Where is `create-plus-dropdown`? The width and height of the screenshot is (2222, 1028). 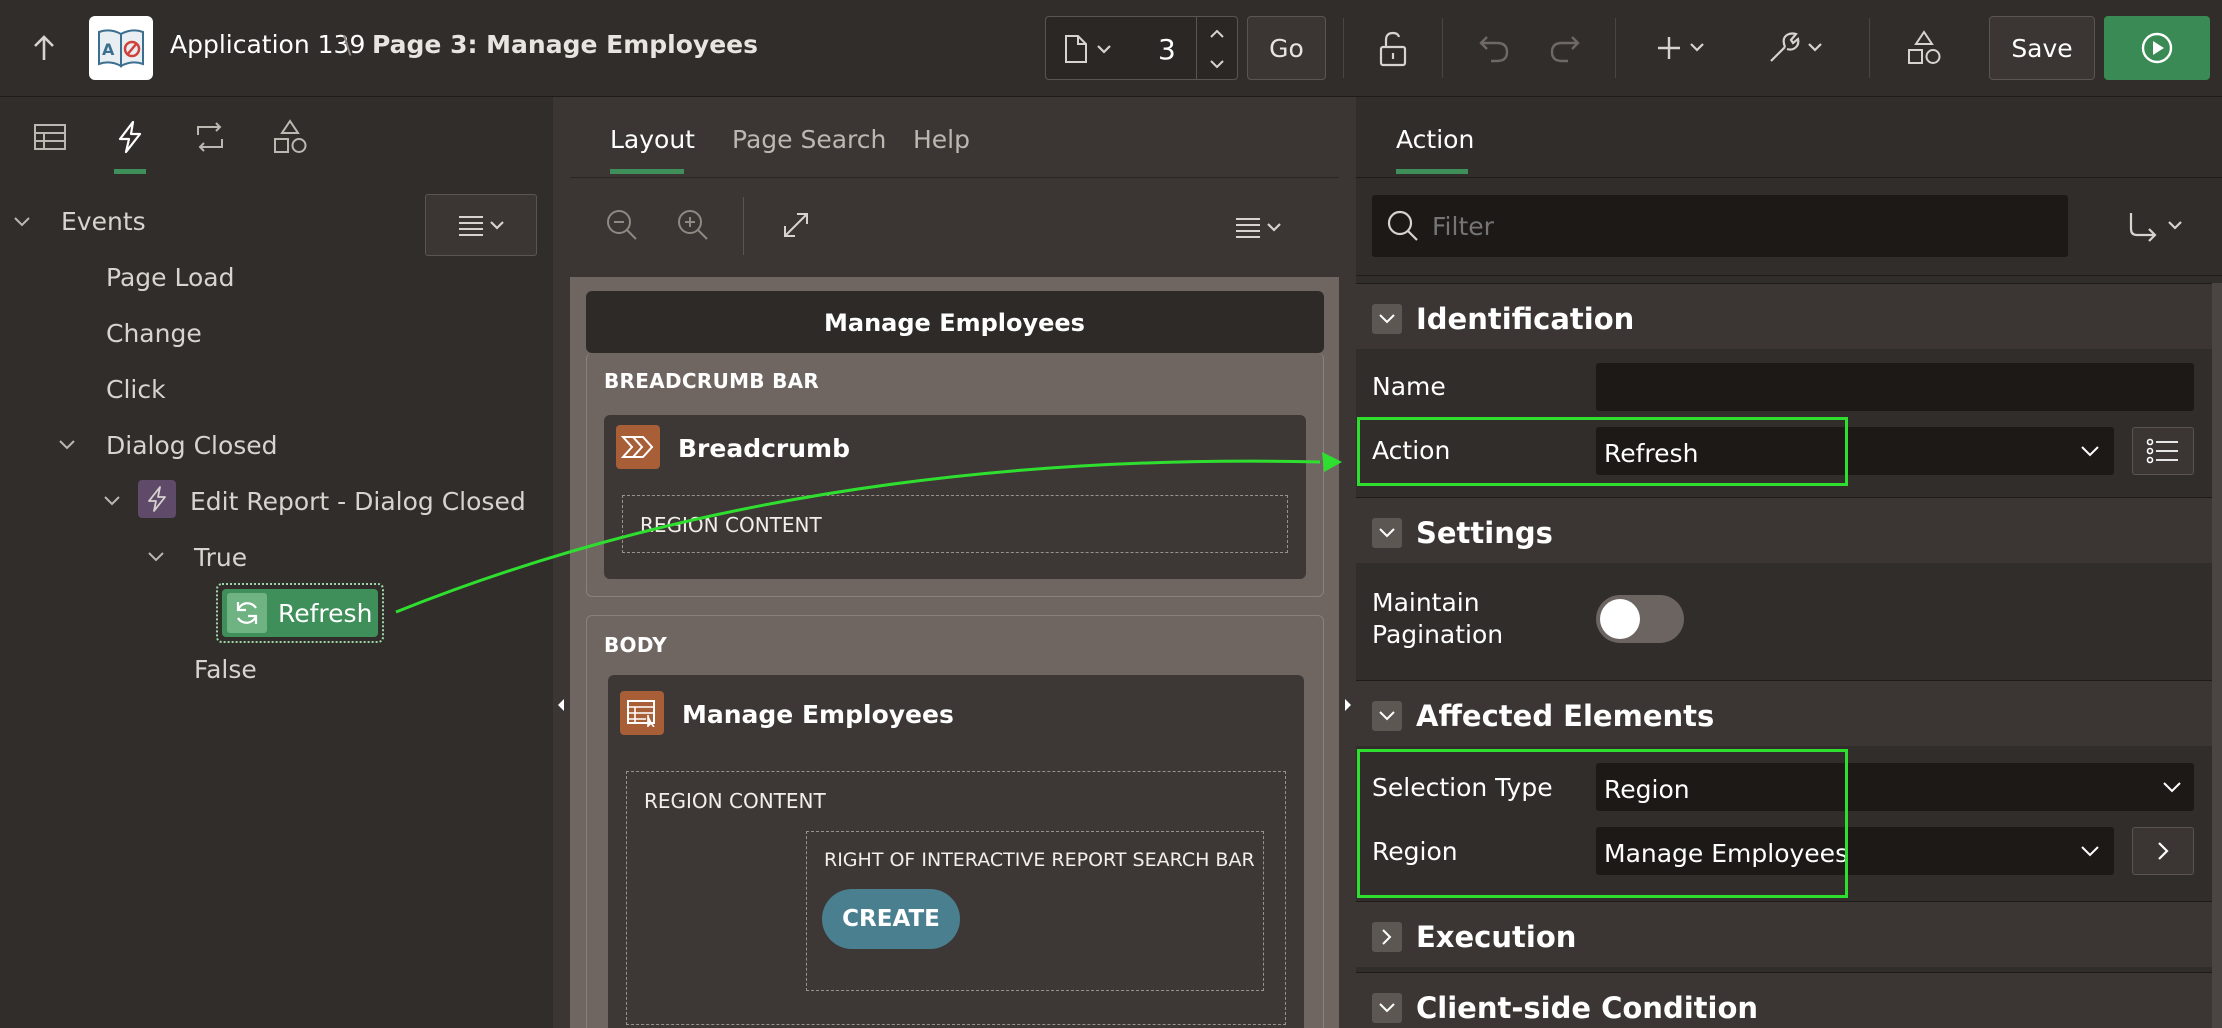 create-plus-dropdown is located at coordinates (1685, 48).